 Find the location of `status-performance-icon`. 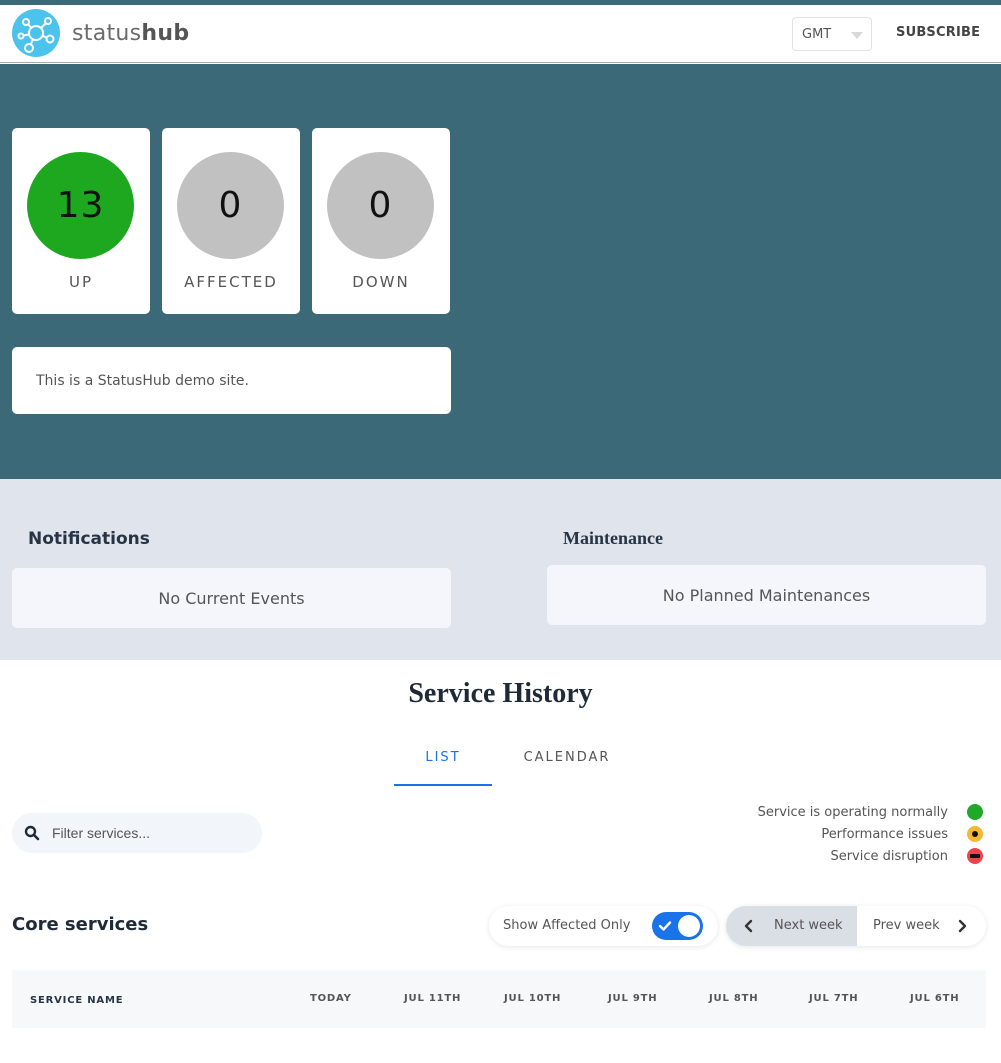

status-performance-icon is located at coordinates (975, 834).